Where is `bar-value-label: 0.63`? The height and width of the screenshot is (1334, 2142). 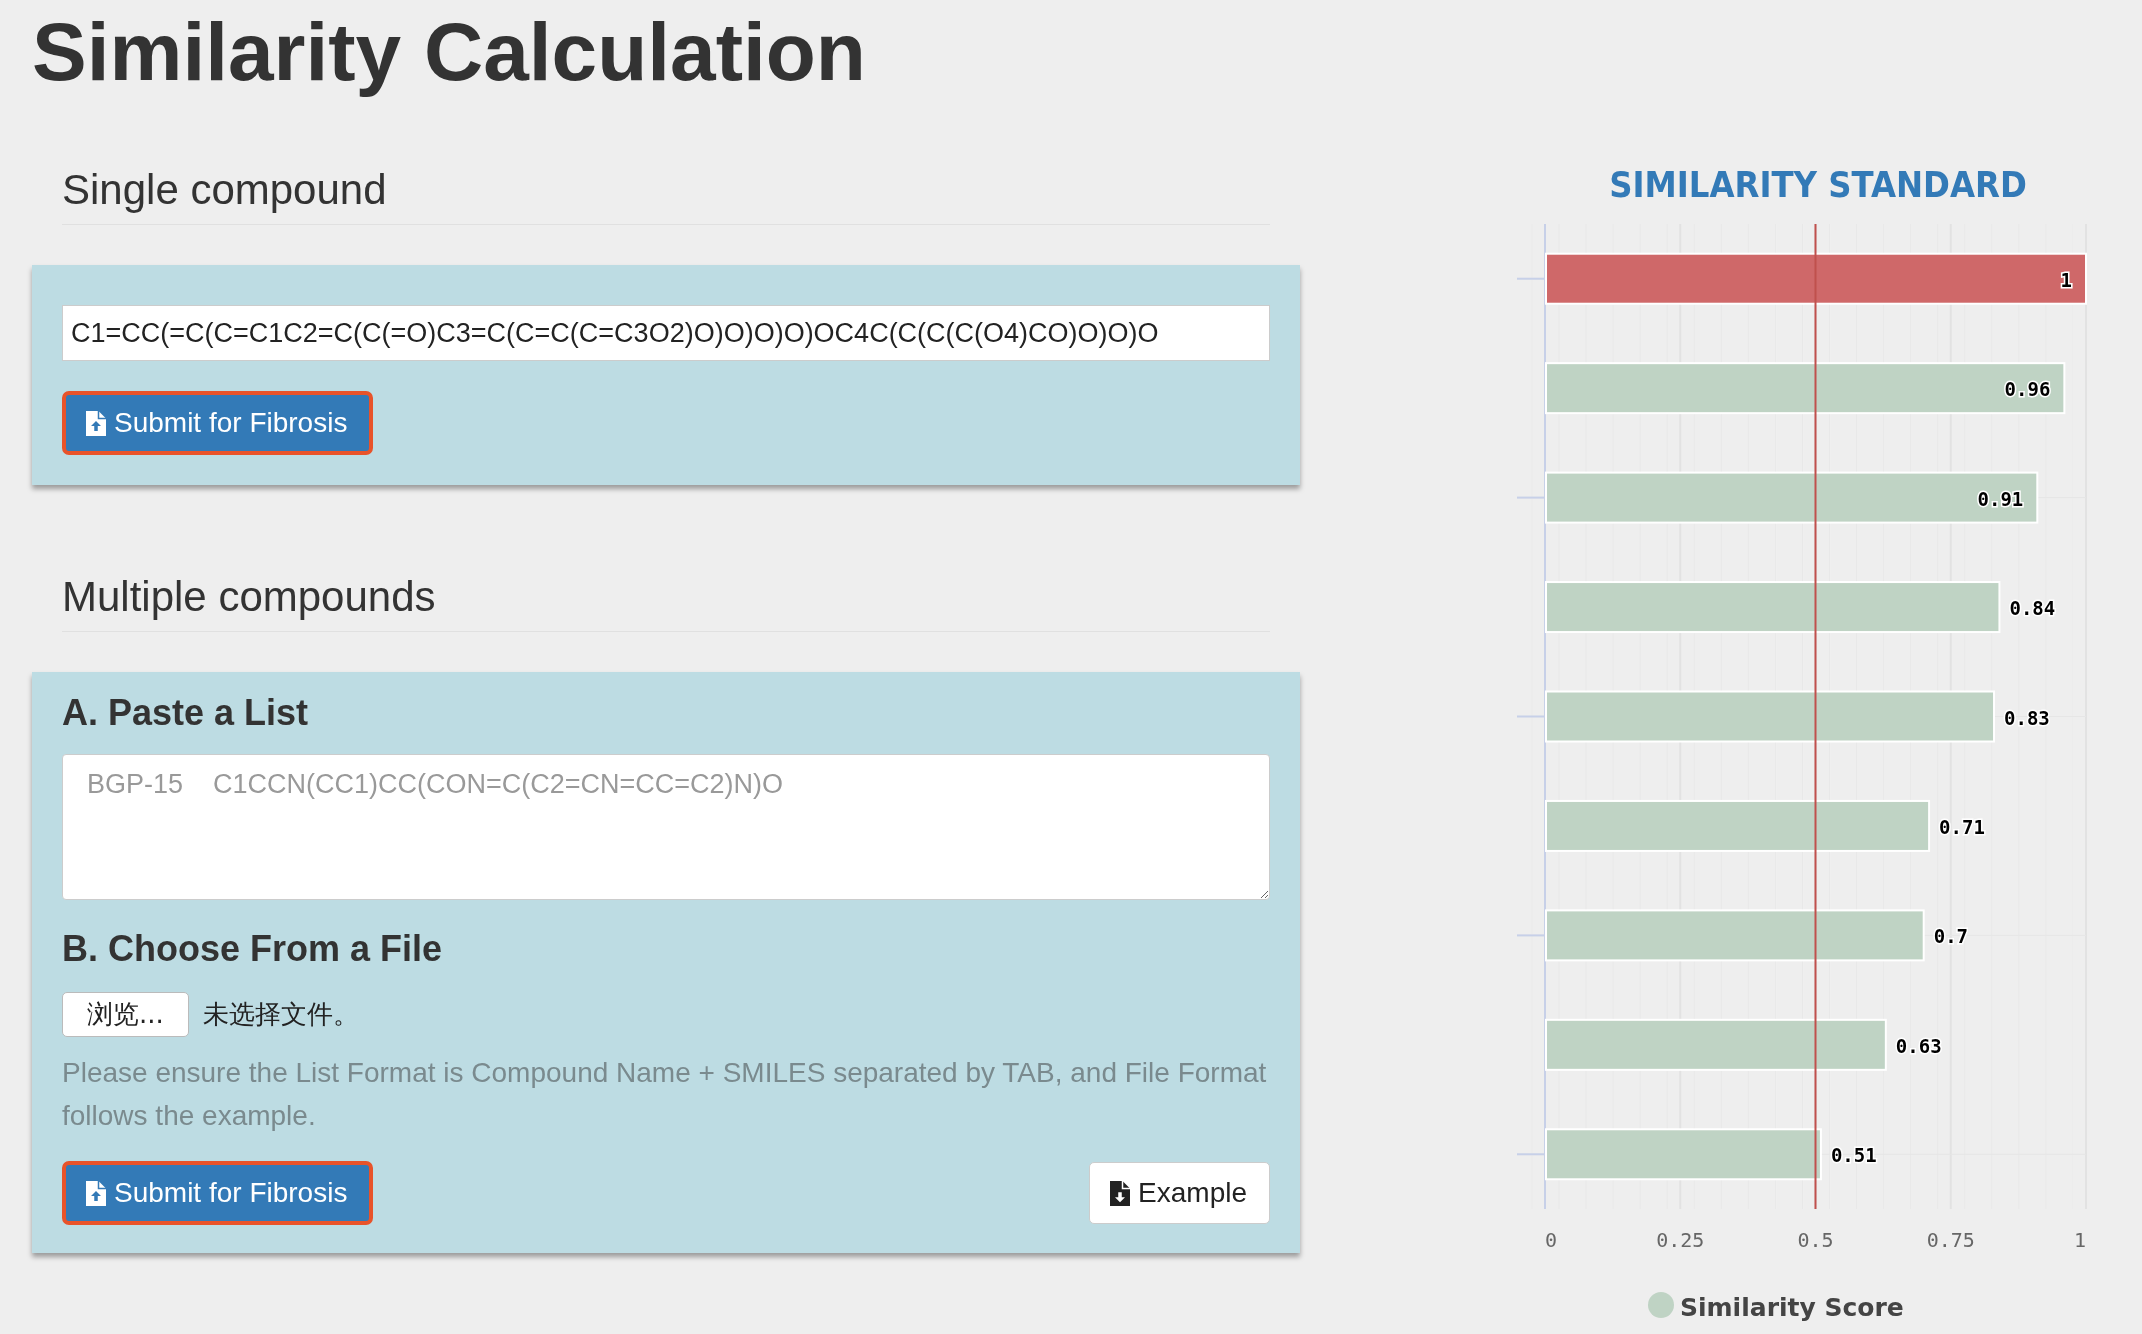
bar-value-label: 0.63 is located at coordinates (1918, 1045).